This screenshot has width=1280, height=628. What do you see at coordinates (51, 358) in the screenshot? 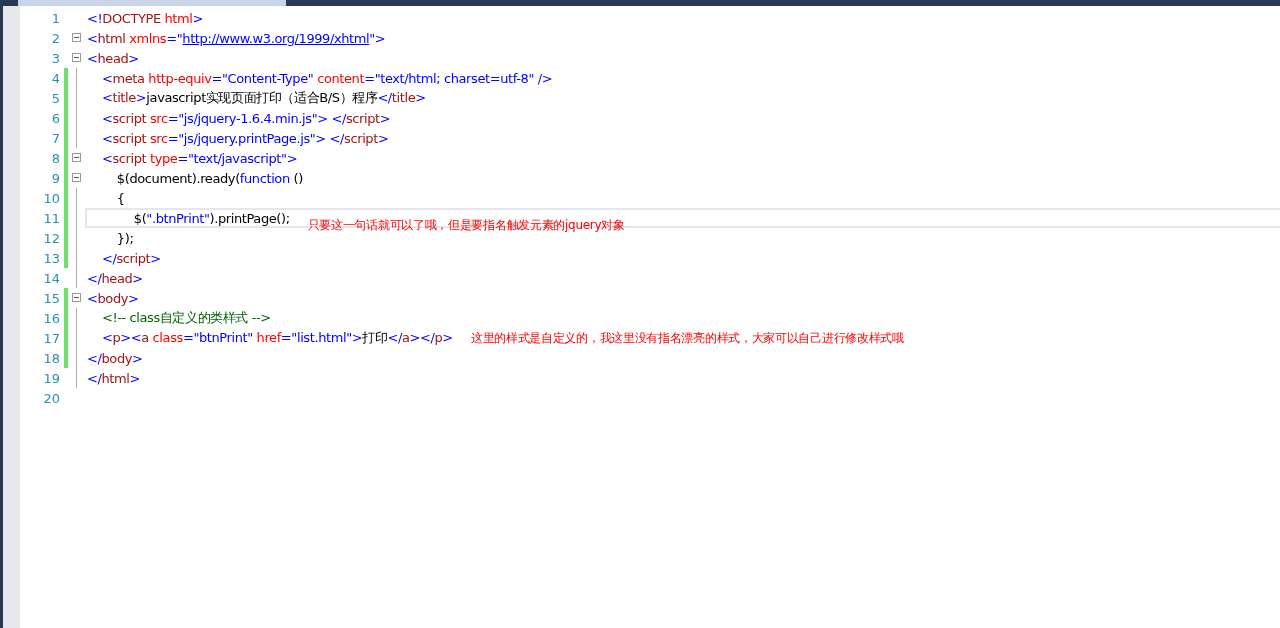
I see `line-number: 18` at bounding box center [51, 358].